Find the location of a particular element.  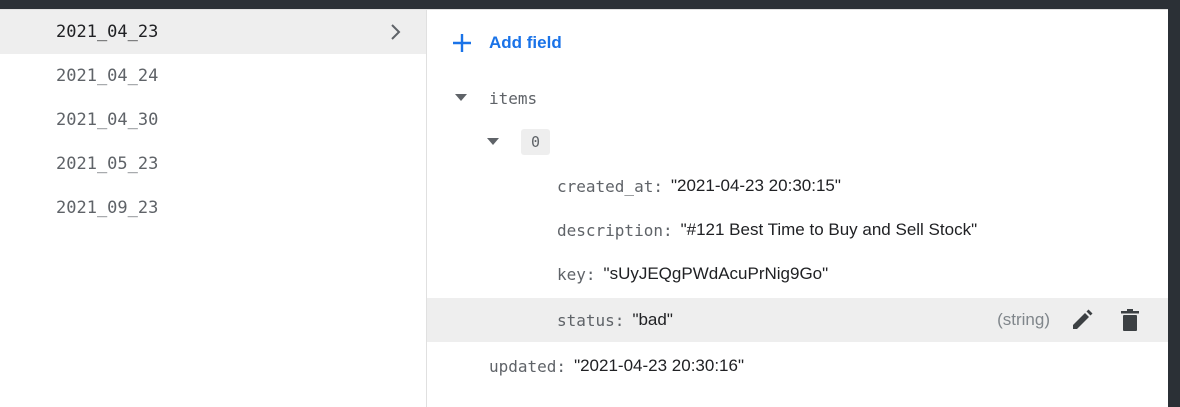

field-value: "bad" is located at coordinates (652, 319).